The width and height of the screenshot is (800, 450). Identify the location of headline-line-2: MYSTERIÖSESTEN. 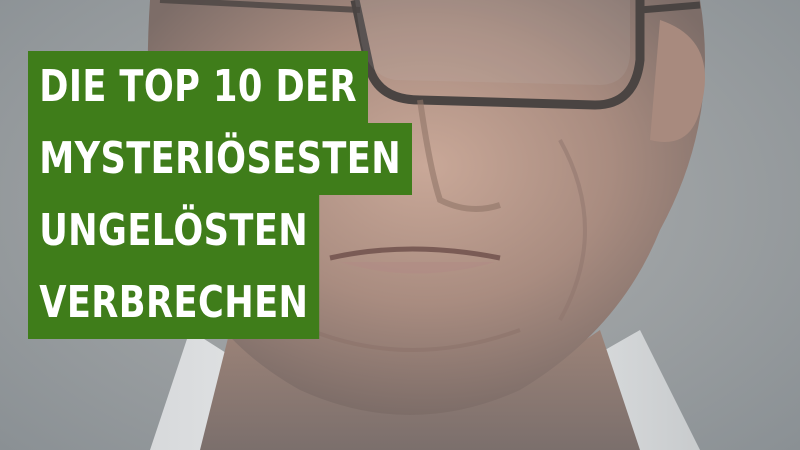
(220, 159).